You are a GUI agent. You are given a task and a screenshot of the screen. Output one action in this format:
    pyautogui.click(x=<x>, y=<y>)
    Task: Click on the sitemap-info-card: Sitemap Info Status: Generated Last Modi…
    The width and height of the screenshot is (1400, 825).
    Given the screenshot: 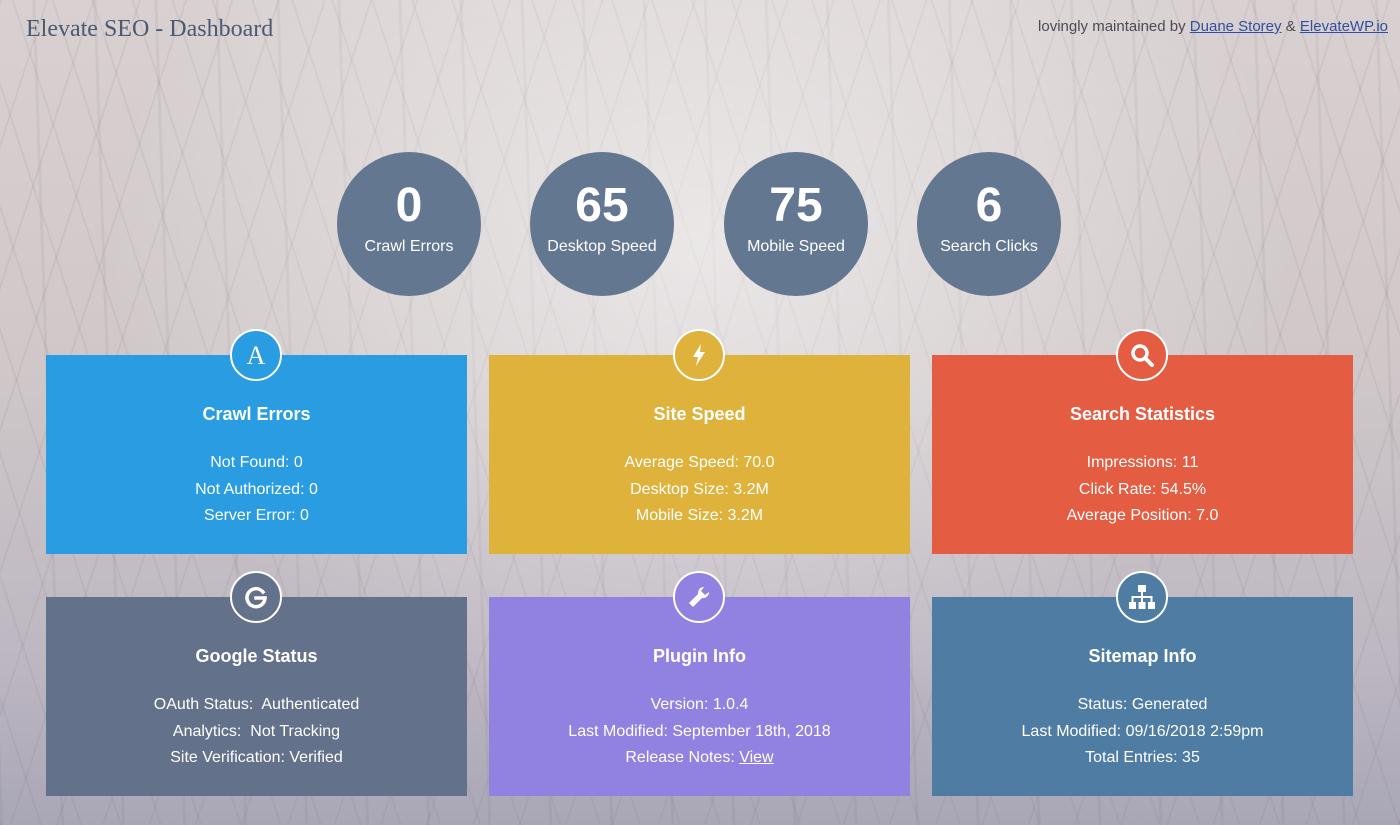 What is the action you would take?
    pyautogui.click(x=1142, y=683)
    